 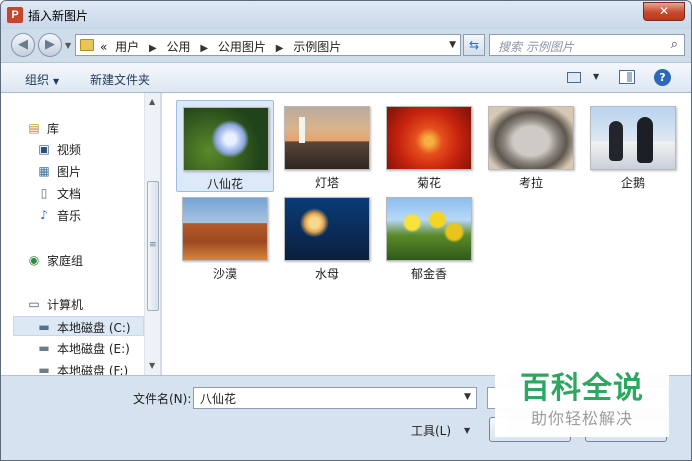 What do you see at coordinates (452, 45) in the screenshot?
I see `address-dropdown: ▼` at bounding box center [452, 45].